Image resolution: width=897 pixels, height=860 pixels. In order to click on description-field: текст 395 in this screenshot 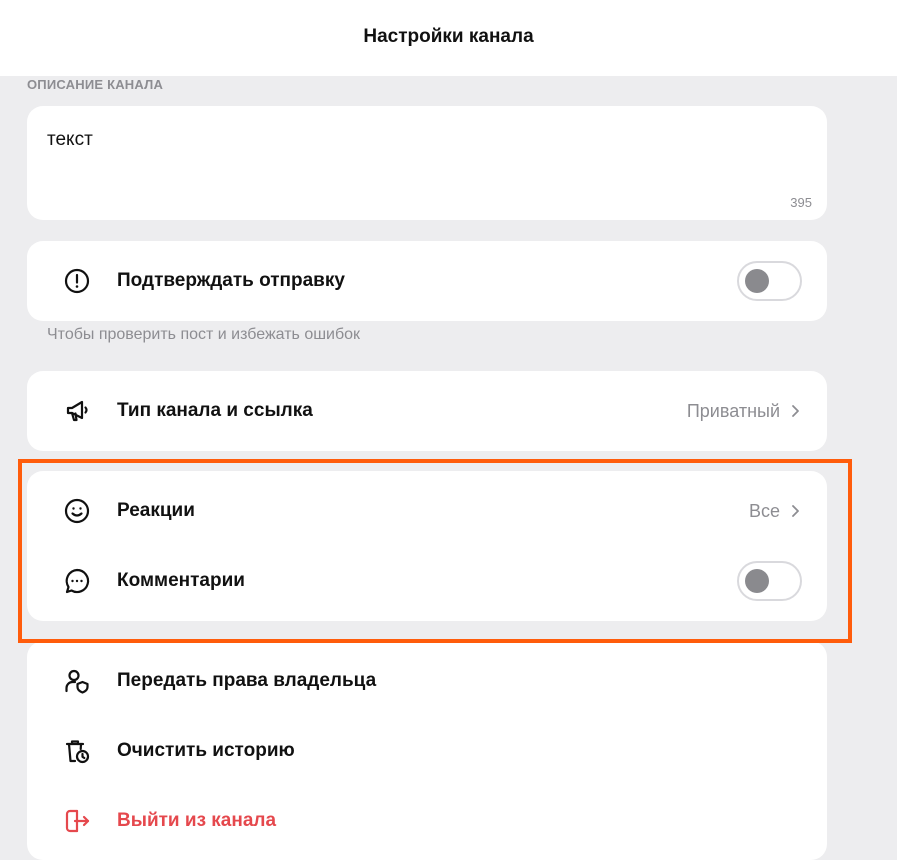, I will do `click(427, 163)`.